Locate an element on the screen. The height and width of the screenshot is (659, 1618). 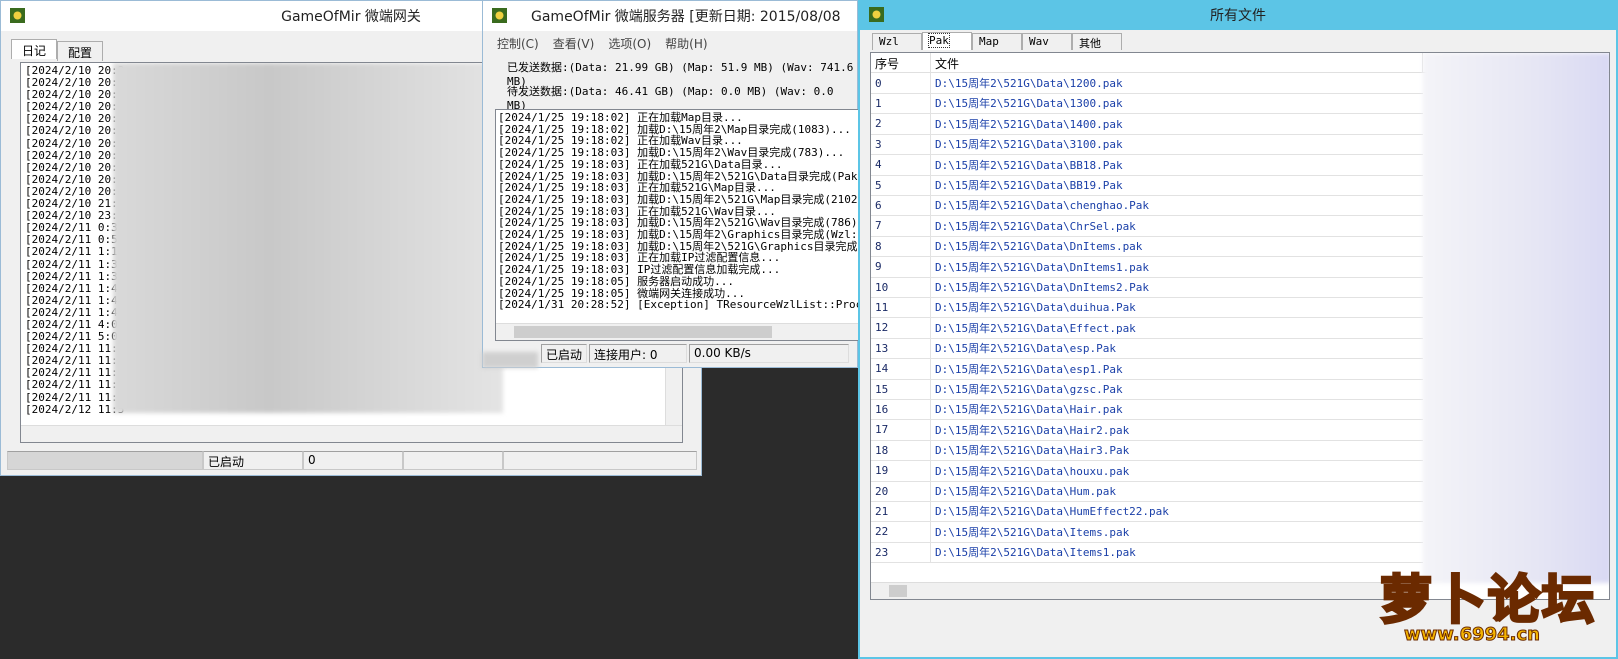
row-file: D:\15周年2\521G\Data\gzsc.Pak is located at coordinates (1029, 389).